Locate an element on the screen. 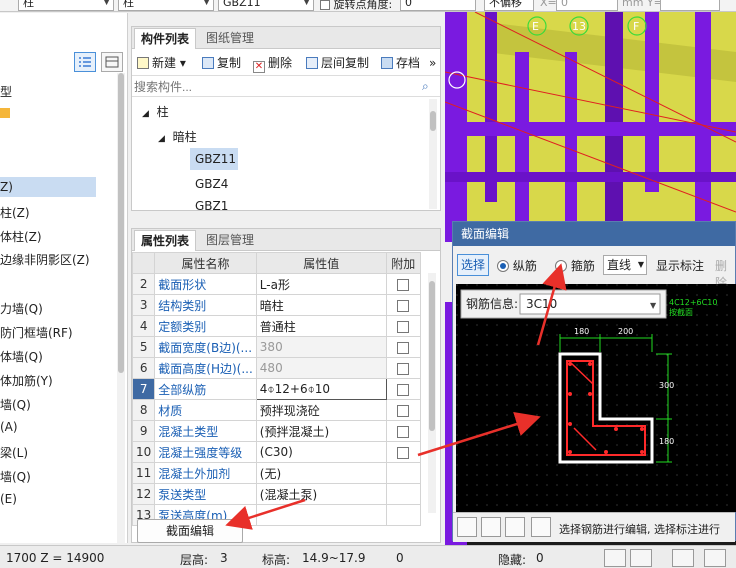 The height and width of the screenshot is (568, 736). add-point-tool-icon is located at coordinates (541, 527).